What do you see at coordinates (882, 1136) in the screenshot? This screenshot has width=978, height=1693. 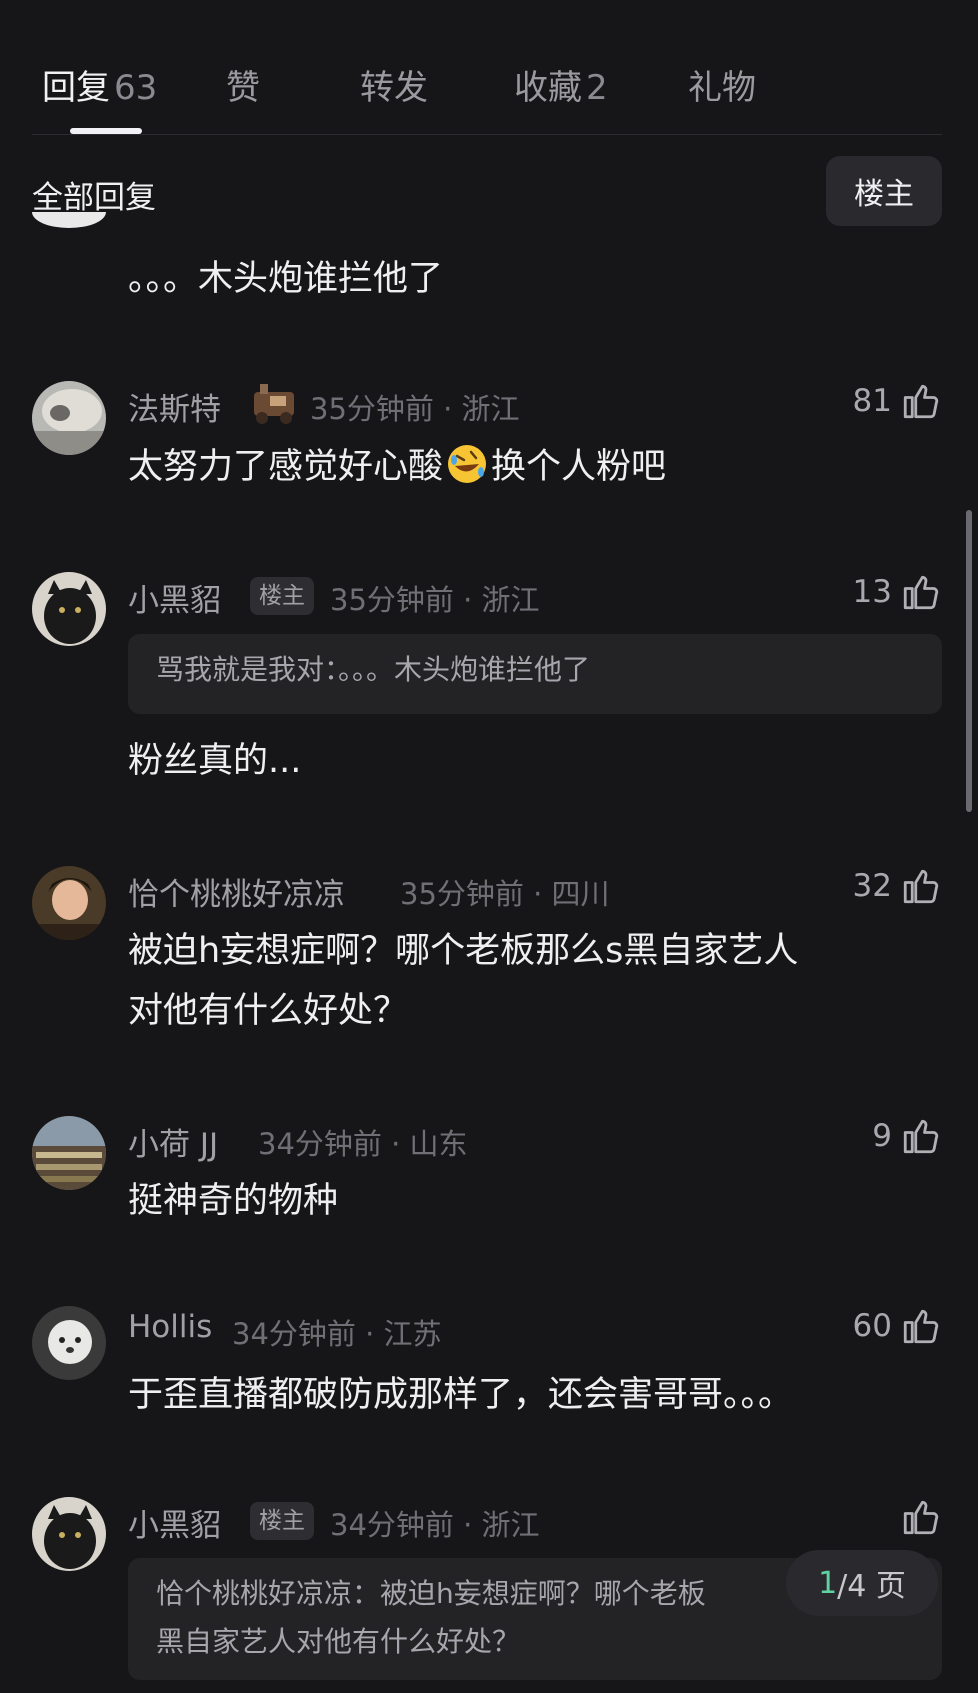 I see `like-count: 9` at bounding box center [882, 1136].